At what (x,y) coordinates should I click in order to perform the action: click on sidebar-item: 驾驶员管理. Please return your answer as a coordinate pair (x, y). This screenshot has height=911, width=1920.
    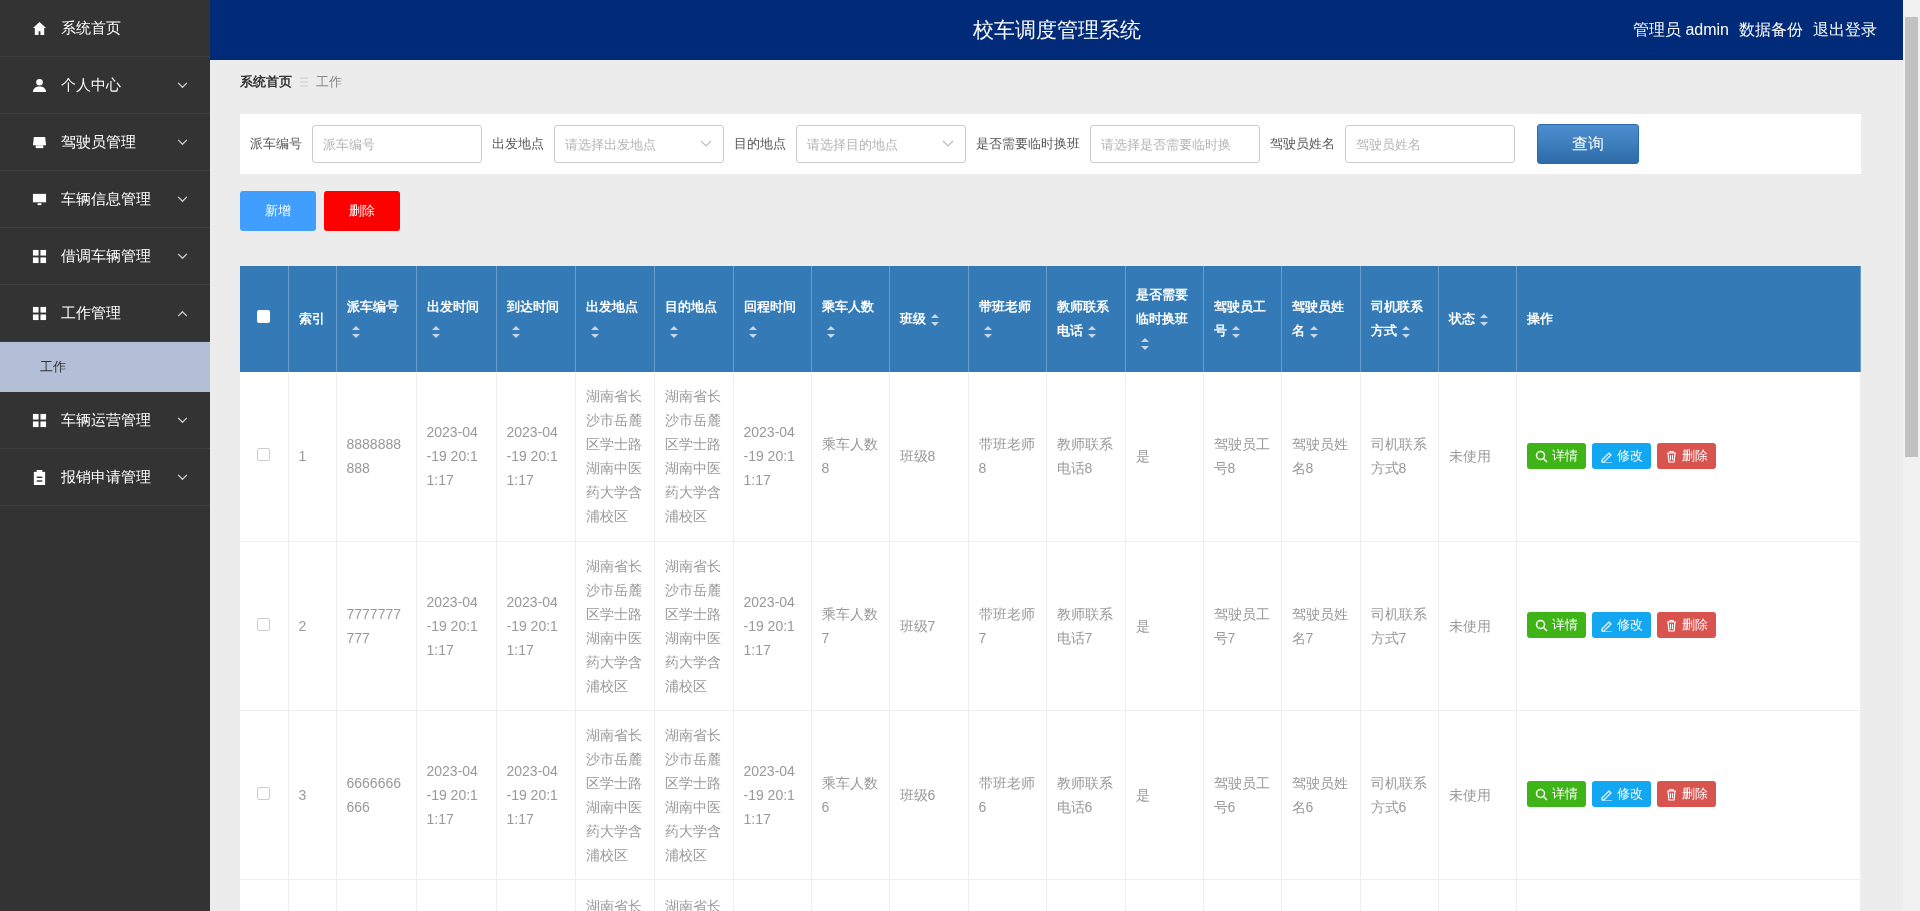
    Looking at the image, I should click on (105, 142).